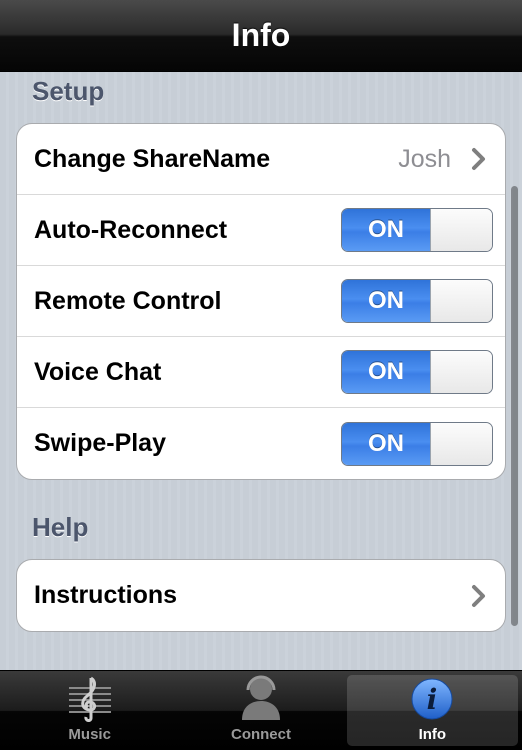 The height and width of the screenshot is (750, 522). Describe the element at coordinates (128, 300) in the screenshot. I see `remote-control-label: Remote Control` at that location.